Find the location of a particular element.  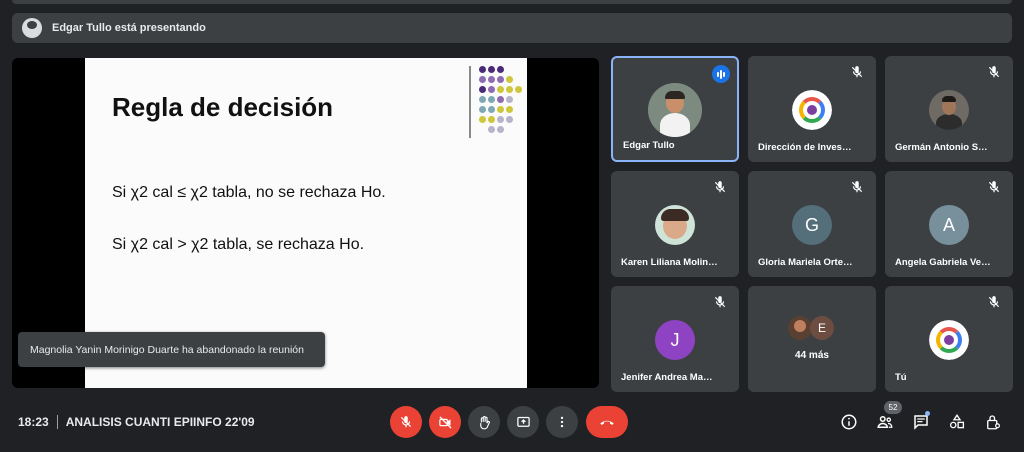

chat-notification-dot is located at coordinates (927, 413).